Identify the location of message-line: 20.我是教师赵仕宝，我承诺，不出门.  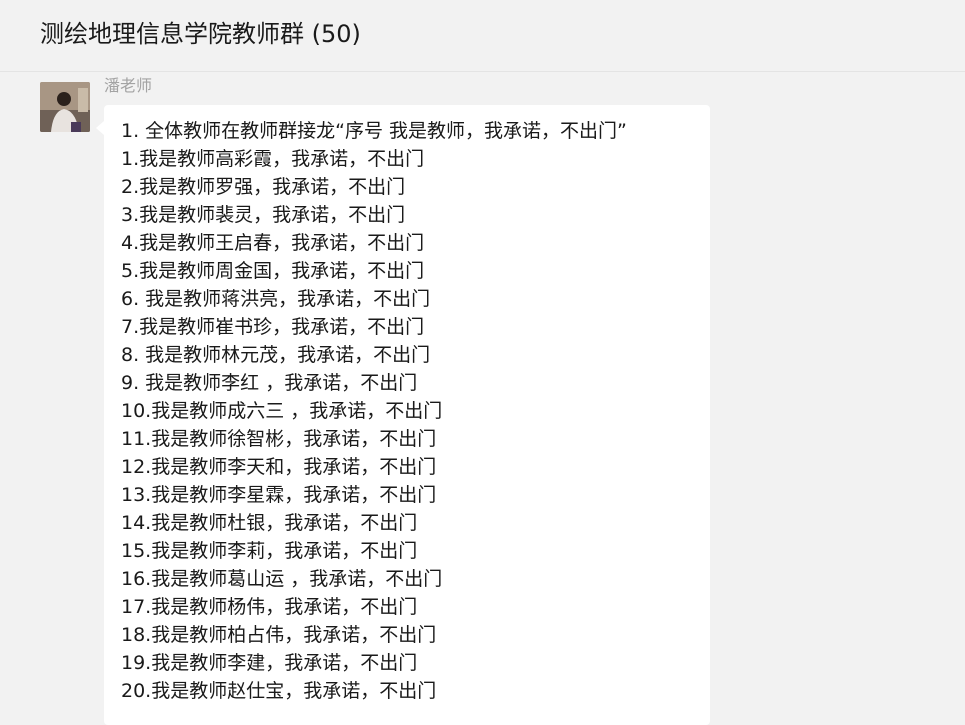
(279, 691).